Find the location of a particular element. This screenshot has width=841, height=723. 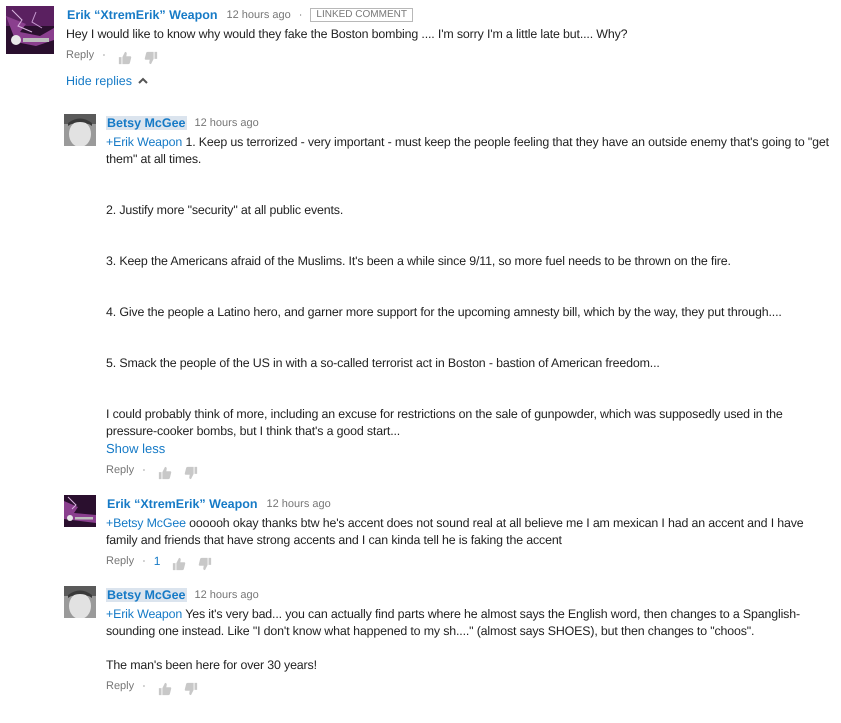

hide-replies-link: Hide replies is located at coordinates (107, 81).